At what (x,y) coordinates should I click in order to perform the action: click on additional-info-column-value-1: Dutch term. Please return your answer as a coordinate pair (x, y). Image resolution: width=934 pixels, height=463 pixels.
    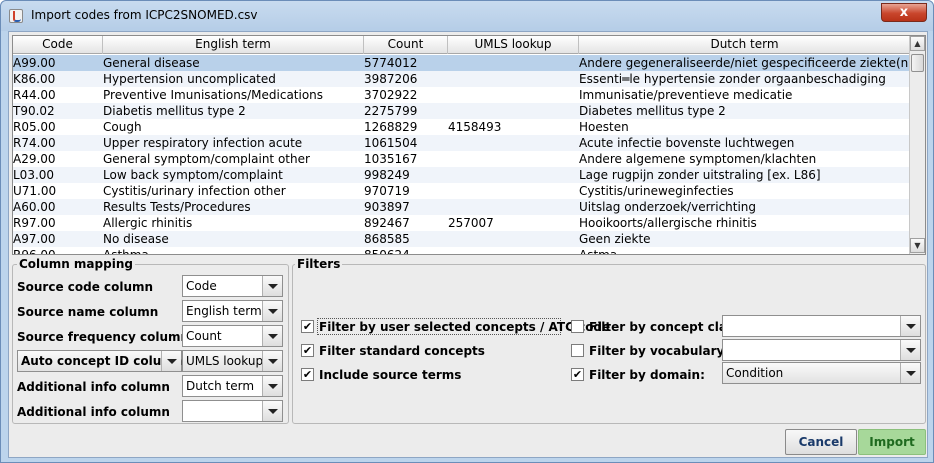
    Looking at the image, I should click on (220, 386).